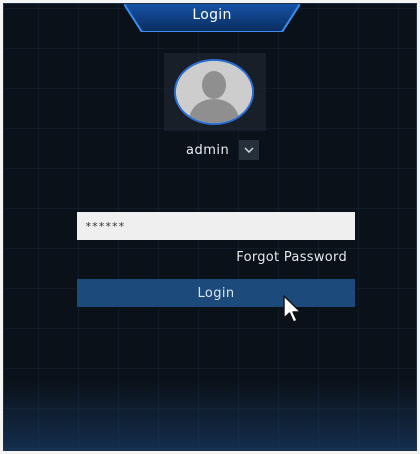 This screenshot has height=454, width=420. Describe the element at coordinates (208, 150) in the screenshot. I see `username-label: admin` at that location.